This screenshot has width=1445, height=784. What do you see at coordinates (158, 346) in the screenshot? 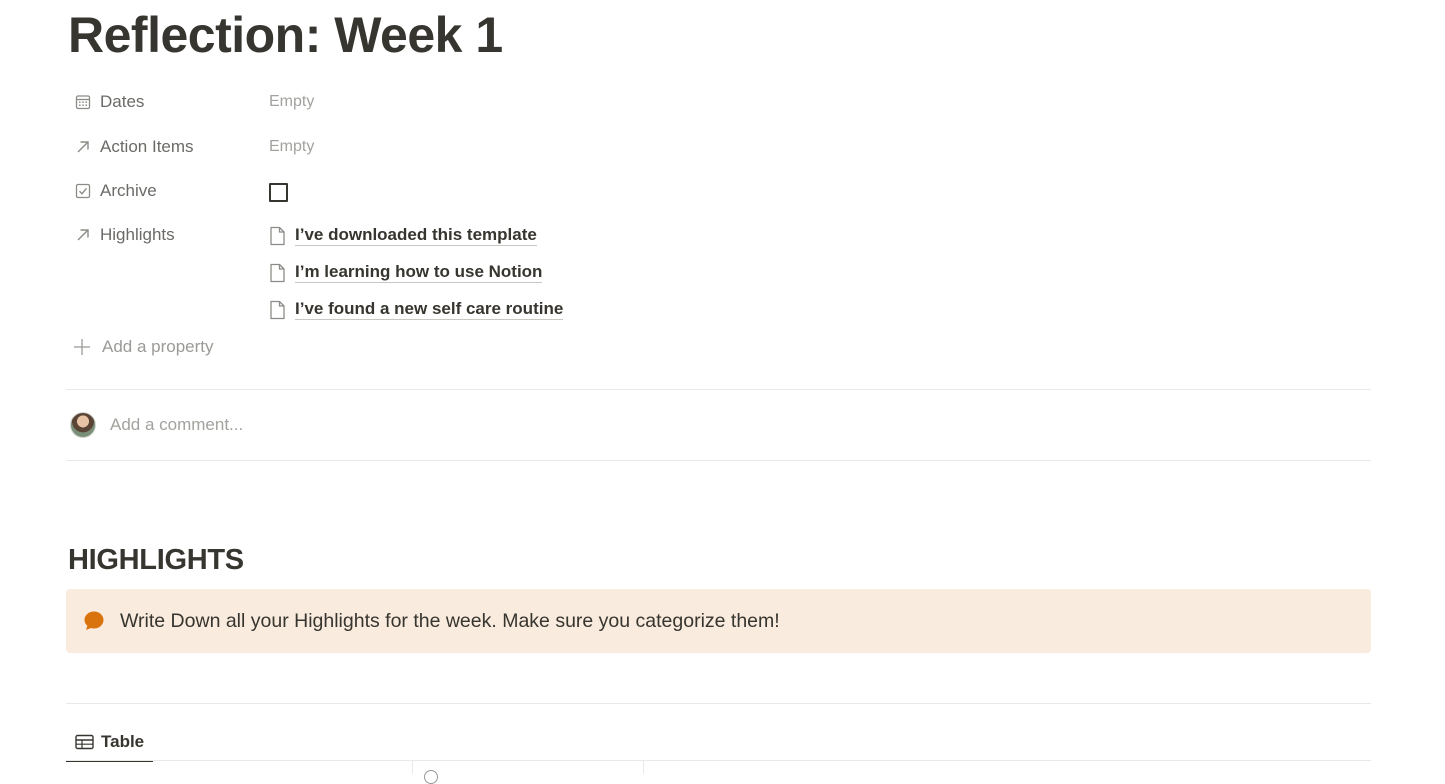
I see `add-property-label: Add a property` at bounding box center [158, 346].